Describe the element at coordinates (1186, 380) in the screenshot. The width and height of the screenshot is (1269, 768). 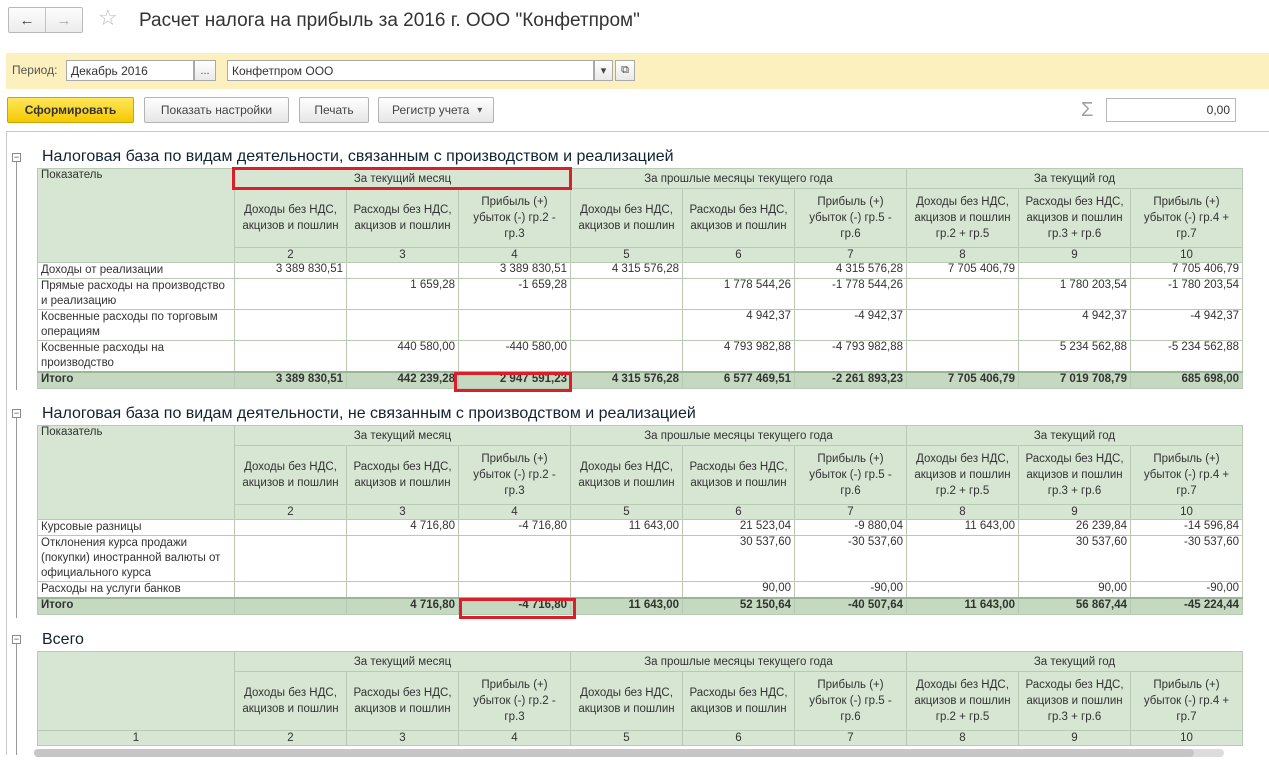
I see `total-cell: 685 698,00` at that location.